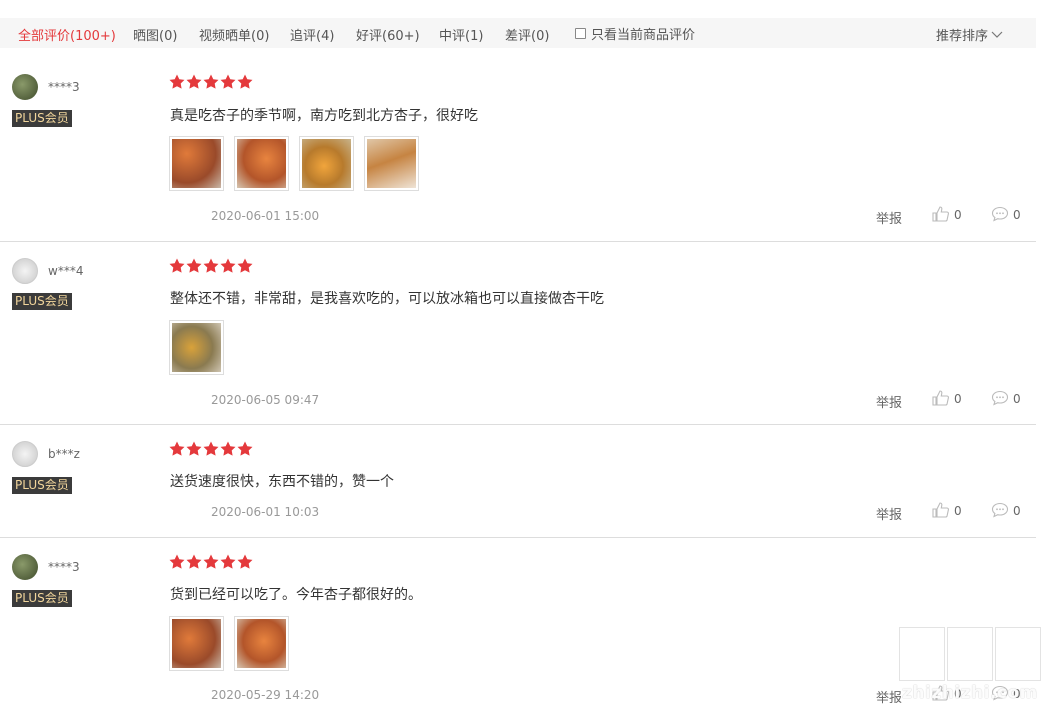 This screenshot has height=713, width=1050. Describe the element at coordinates (461, 34) in the screenshot. I see `tab-neutral-reviews: 中评(1)` at that location.